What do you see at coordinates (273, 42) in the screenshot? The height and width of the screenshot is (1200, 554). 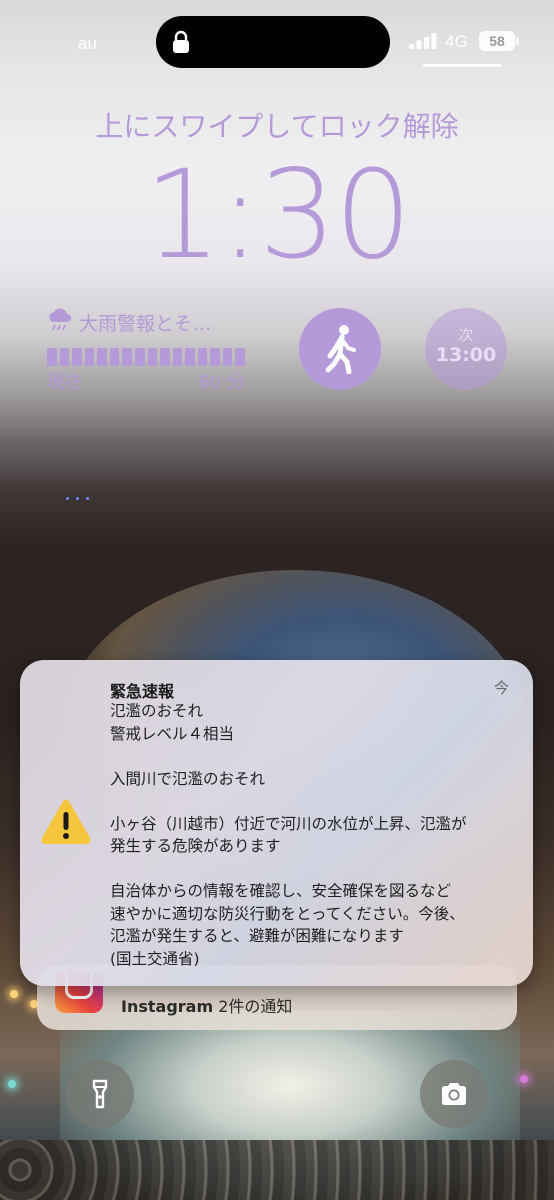 I see `dynamic-island` at bounding box center [273, 42].